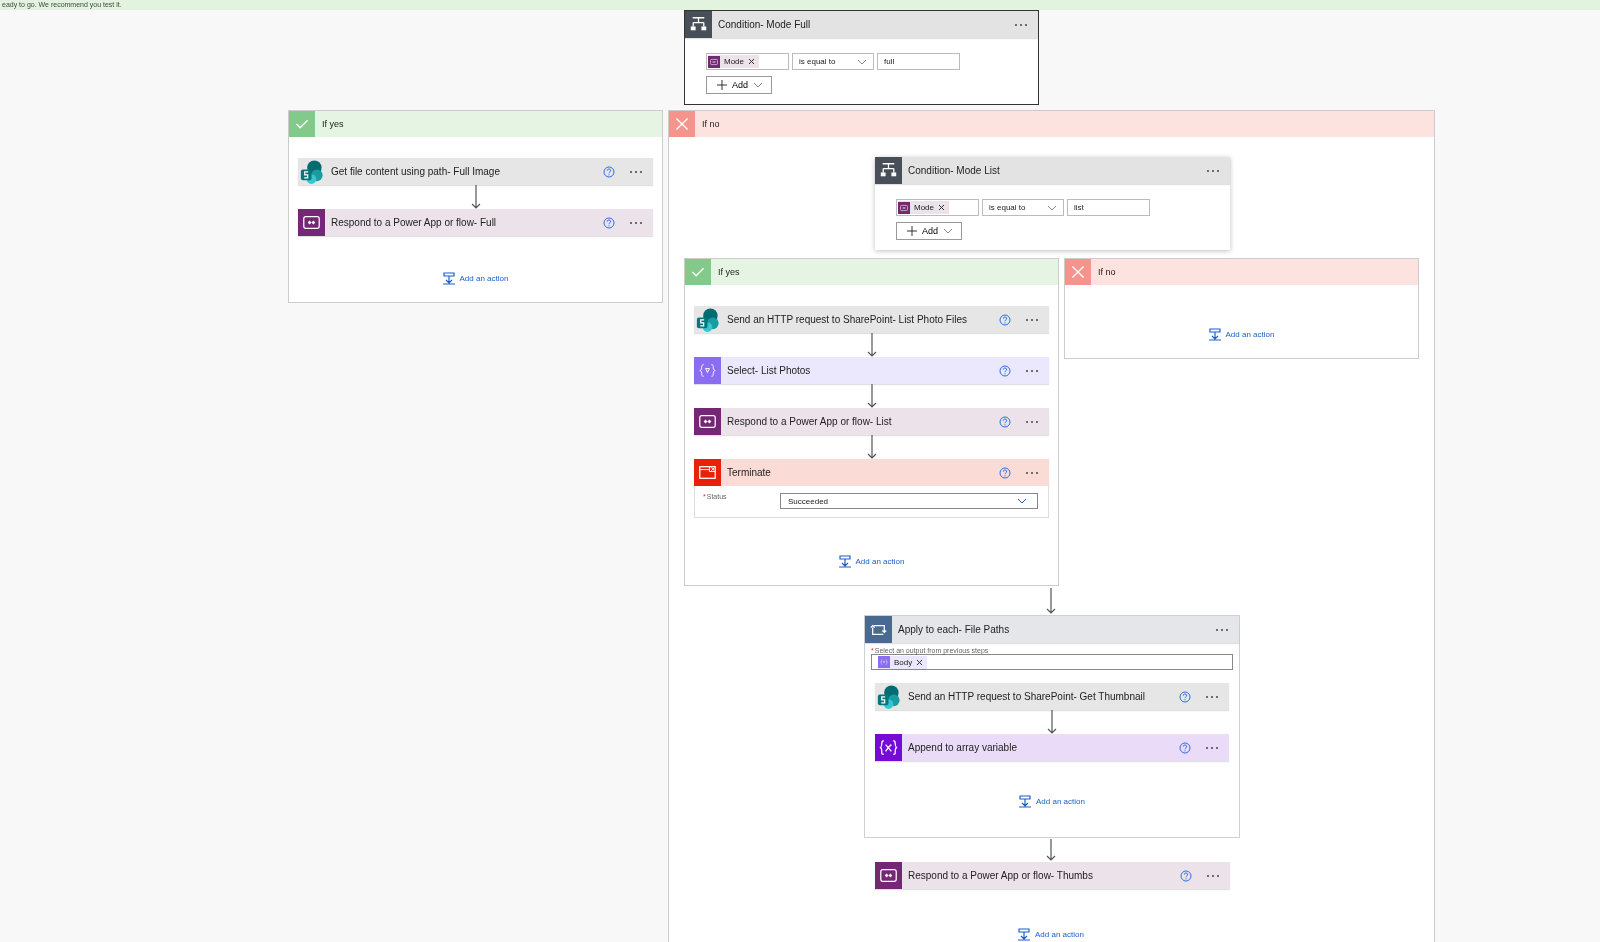  Describe the element at coordinates (1052, 629) in the screenshot. I see `card-header: Apply to each- File Paths` at that location.